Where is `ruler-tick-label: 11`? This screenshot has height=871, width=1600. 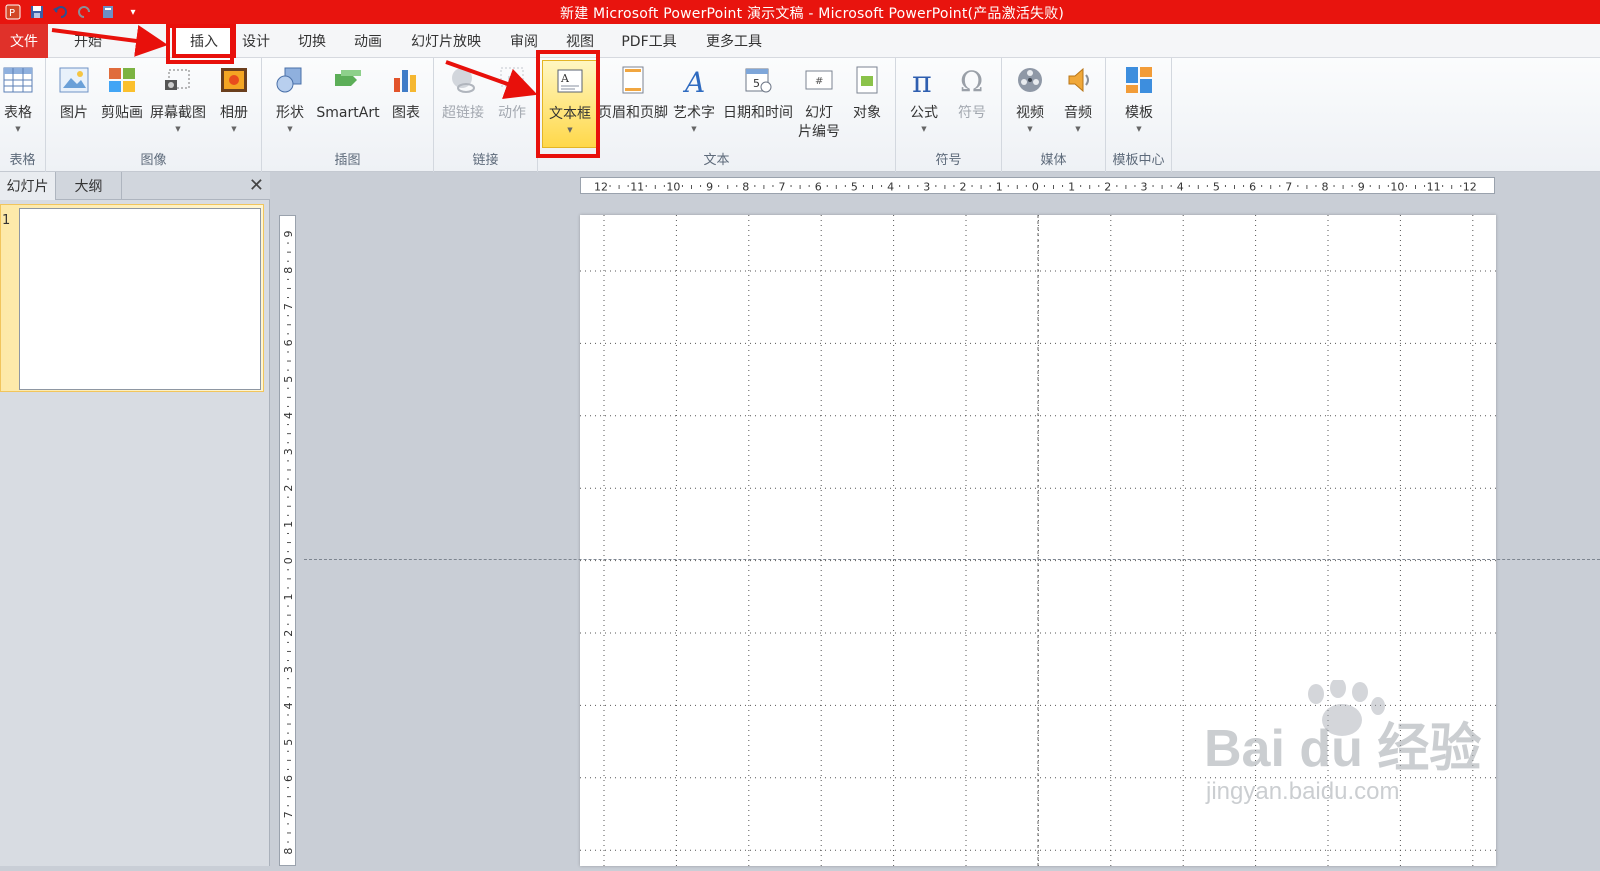
ruler-tick-label: 11 is located at coordinates (1434, 187).